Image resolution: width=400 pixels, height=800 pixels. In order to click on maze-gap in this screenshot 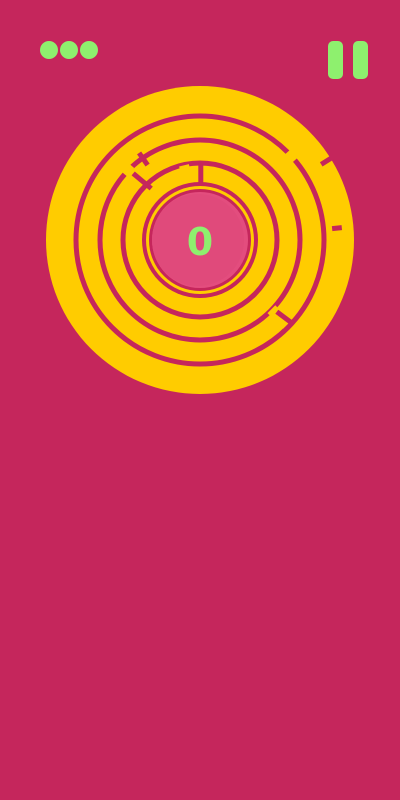, I will do `click(186, 175)`.